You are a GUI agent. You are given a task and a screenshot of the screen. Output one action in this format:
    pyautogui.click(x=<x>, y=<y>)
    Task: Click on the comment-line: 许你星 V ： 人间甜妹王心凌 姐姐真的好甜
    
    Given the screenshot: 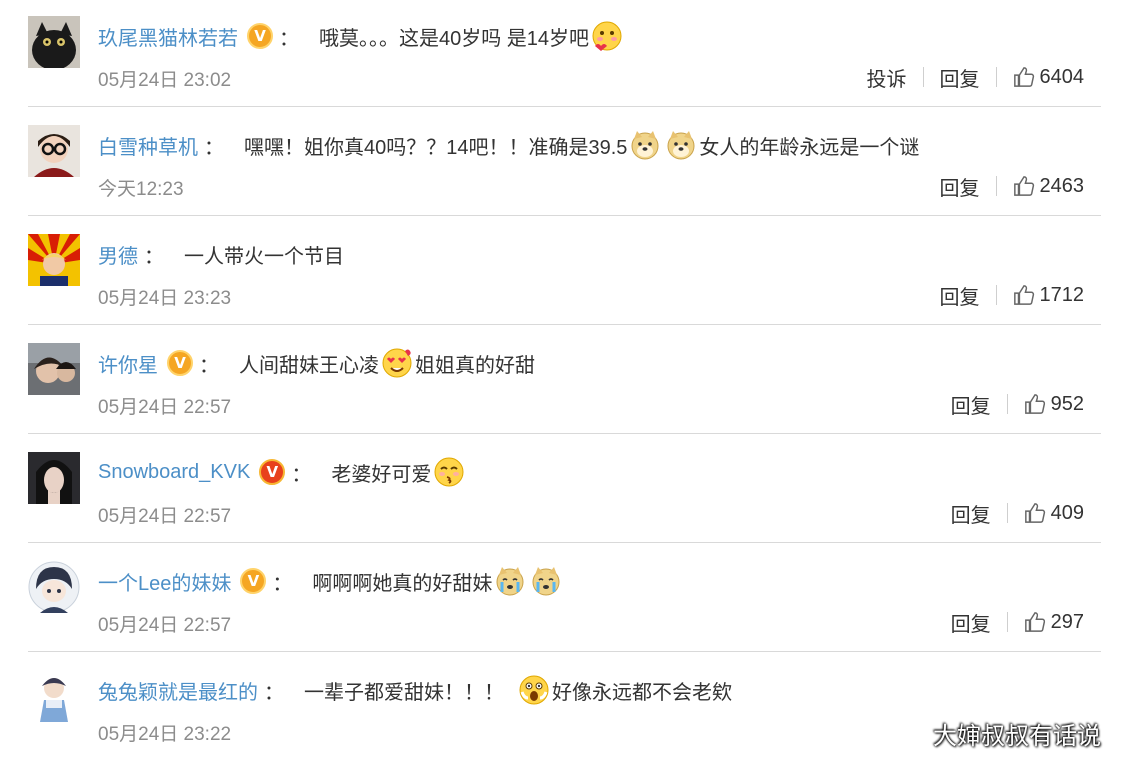 What is the action you would take?
    pyautogui.click(x=316, y=363)
    